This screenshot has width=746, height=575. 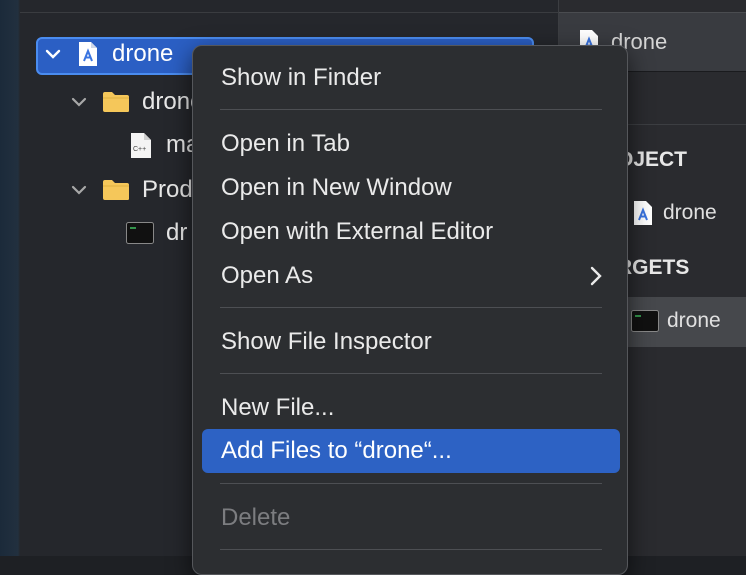 What do you see at coordinates (136, 102) in the screenshot?
I see `tree-row-folder-drone: drone` at bounding box center [136, 102].